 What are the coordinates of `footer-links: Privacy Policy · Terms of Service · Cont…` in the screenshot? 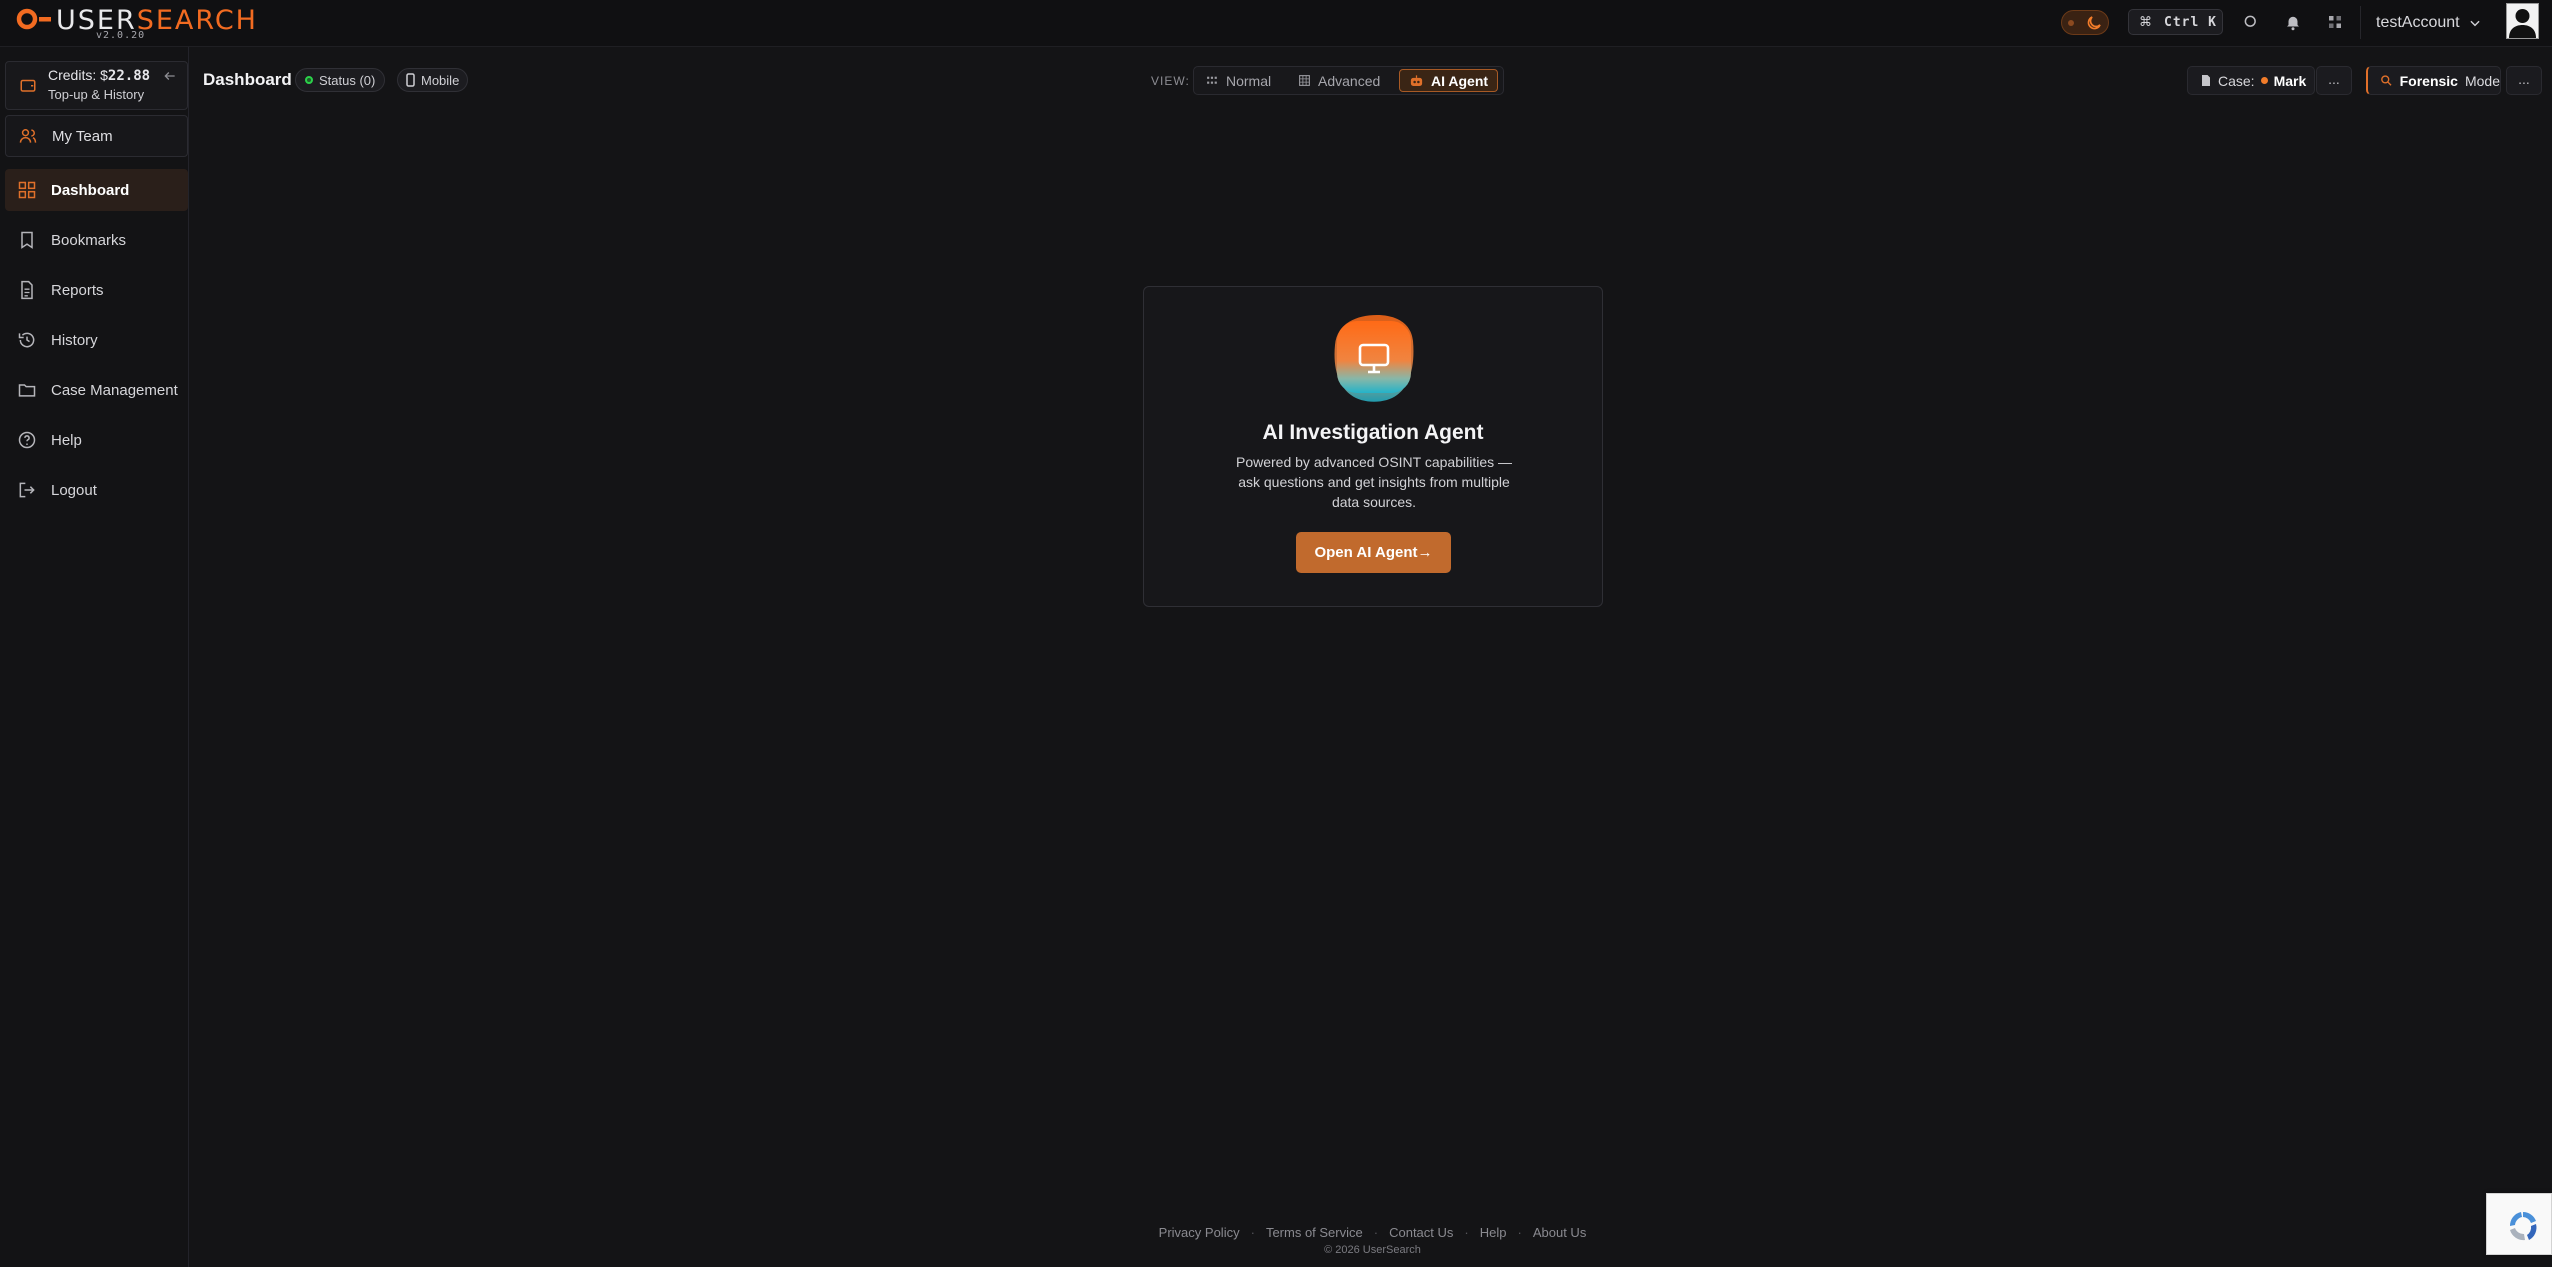 It's located at (1372, 1232).